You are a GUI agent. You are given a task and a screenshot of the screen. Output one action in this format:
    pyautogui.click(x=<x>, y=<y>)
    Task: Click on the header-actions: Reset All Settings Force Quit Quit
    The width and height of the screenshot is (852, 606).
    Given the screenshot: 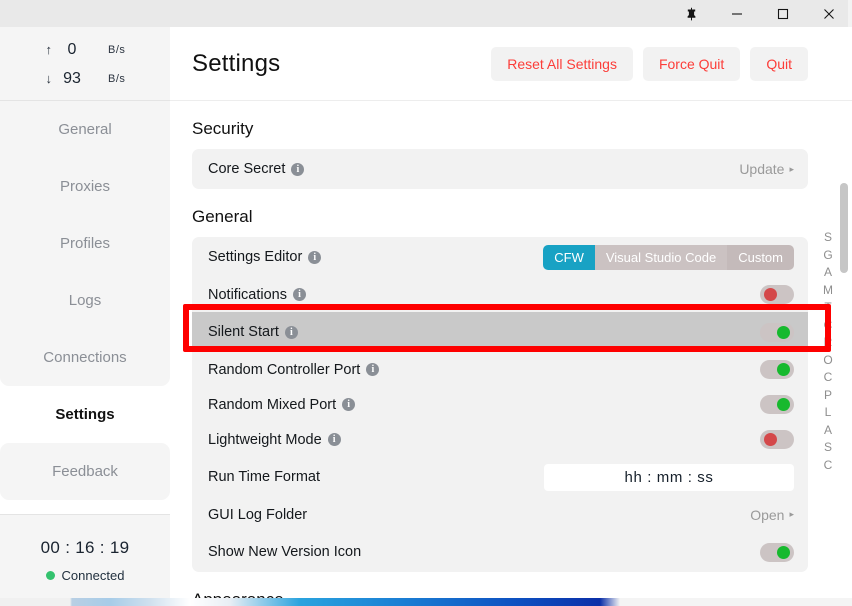 What is the action you would take?
    pyautogui.click(x=660, y=63)
    